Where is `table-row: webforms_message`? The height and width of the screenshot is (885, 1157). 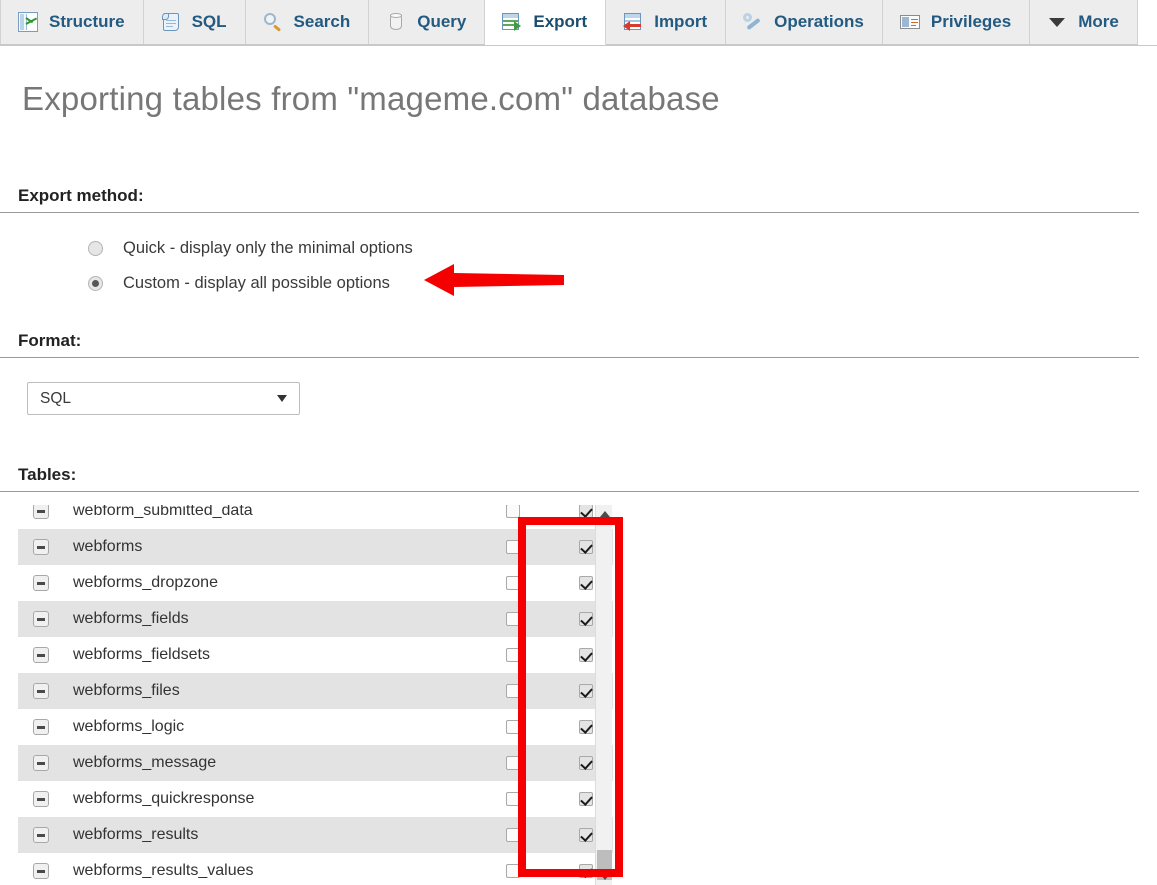
table-row: webforms_message is located at coordinates (315, 763).